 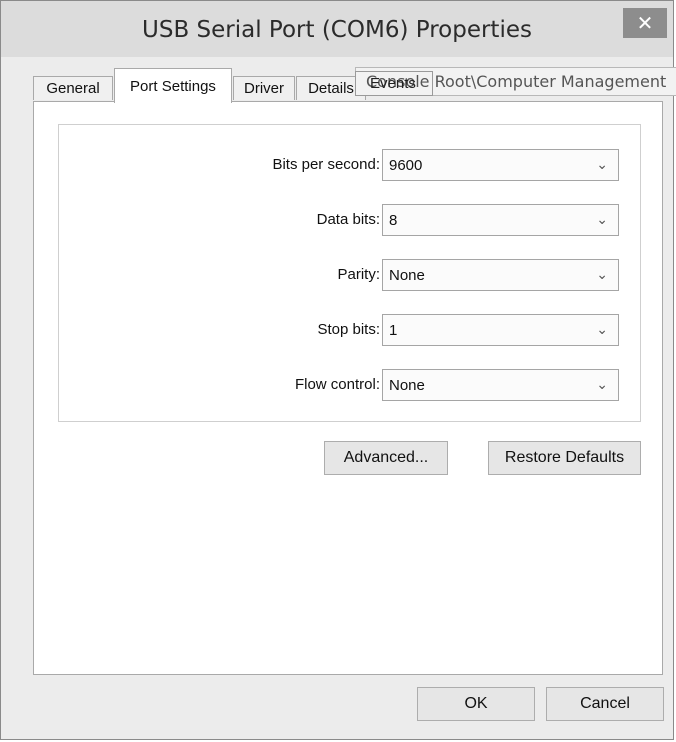 I want to click on data-bits-label: Data bits:, so click(x=348, y=219).